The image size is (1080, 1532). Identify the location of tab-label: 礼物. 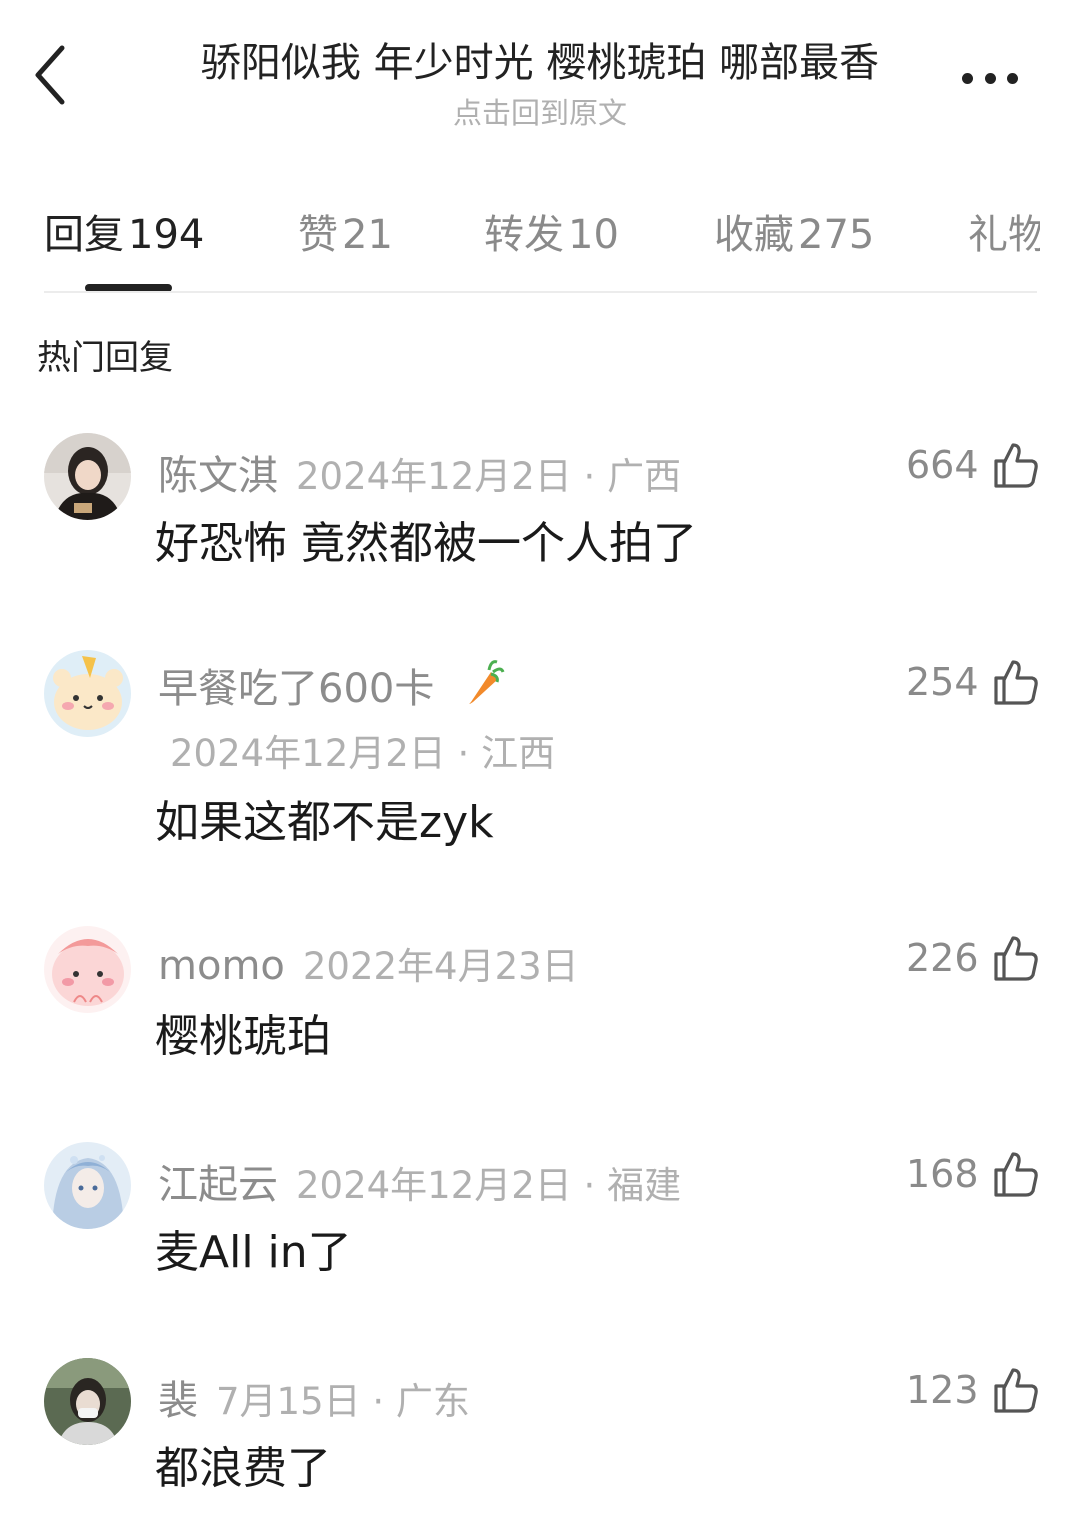
(1004, 235).